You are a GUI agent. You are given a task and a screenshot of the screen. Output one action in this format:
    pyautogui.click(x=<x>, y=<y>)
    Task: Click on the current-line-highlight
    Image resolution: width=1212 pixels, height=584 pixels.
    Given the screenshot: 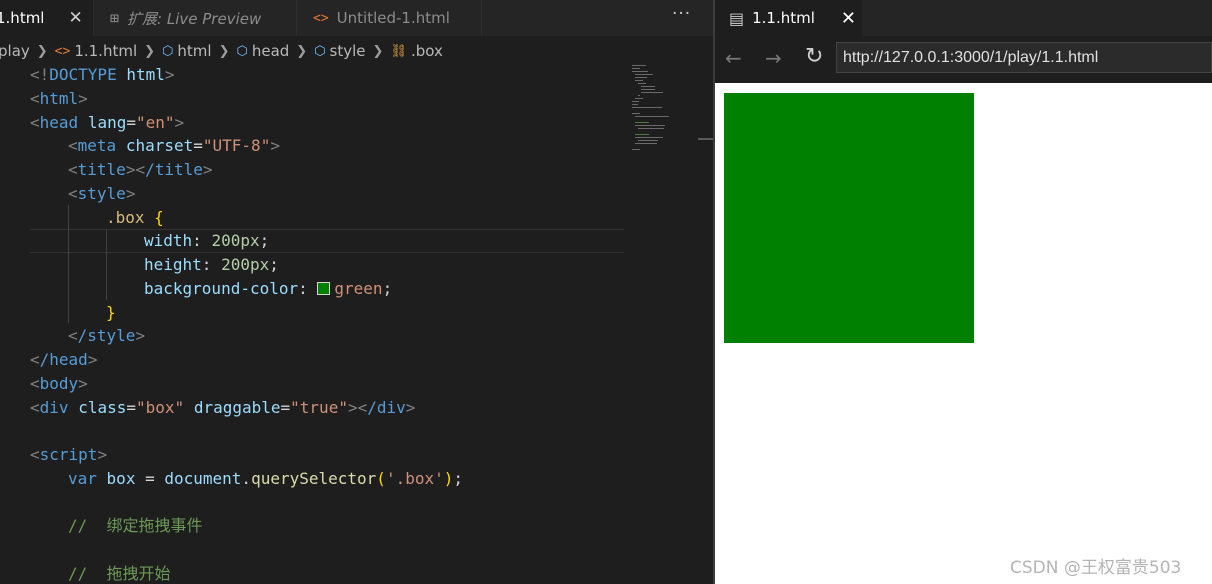 What is the action you would take?
    pyautogui.click(x=327, y=241)
    